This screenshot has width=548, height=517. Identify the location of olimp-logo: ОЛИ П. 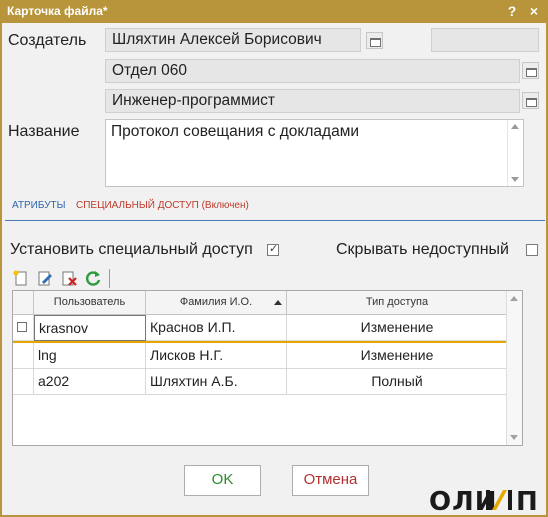
(484, 501).